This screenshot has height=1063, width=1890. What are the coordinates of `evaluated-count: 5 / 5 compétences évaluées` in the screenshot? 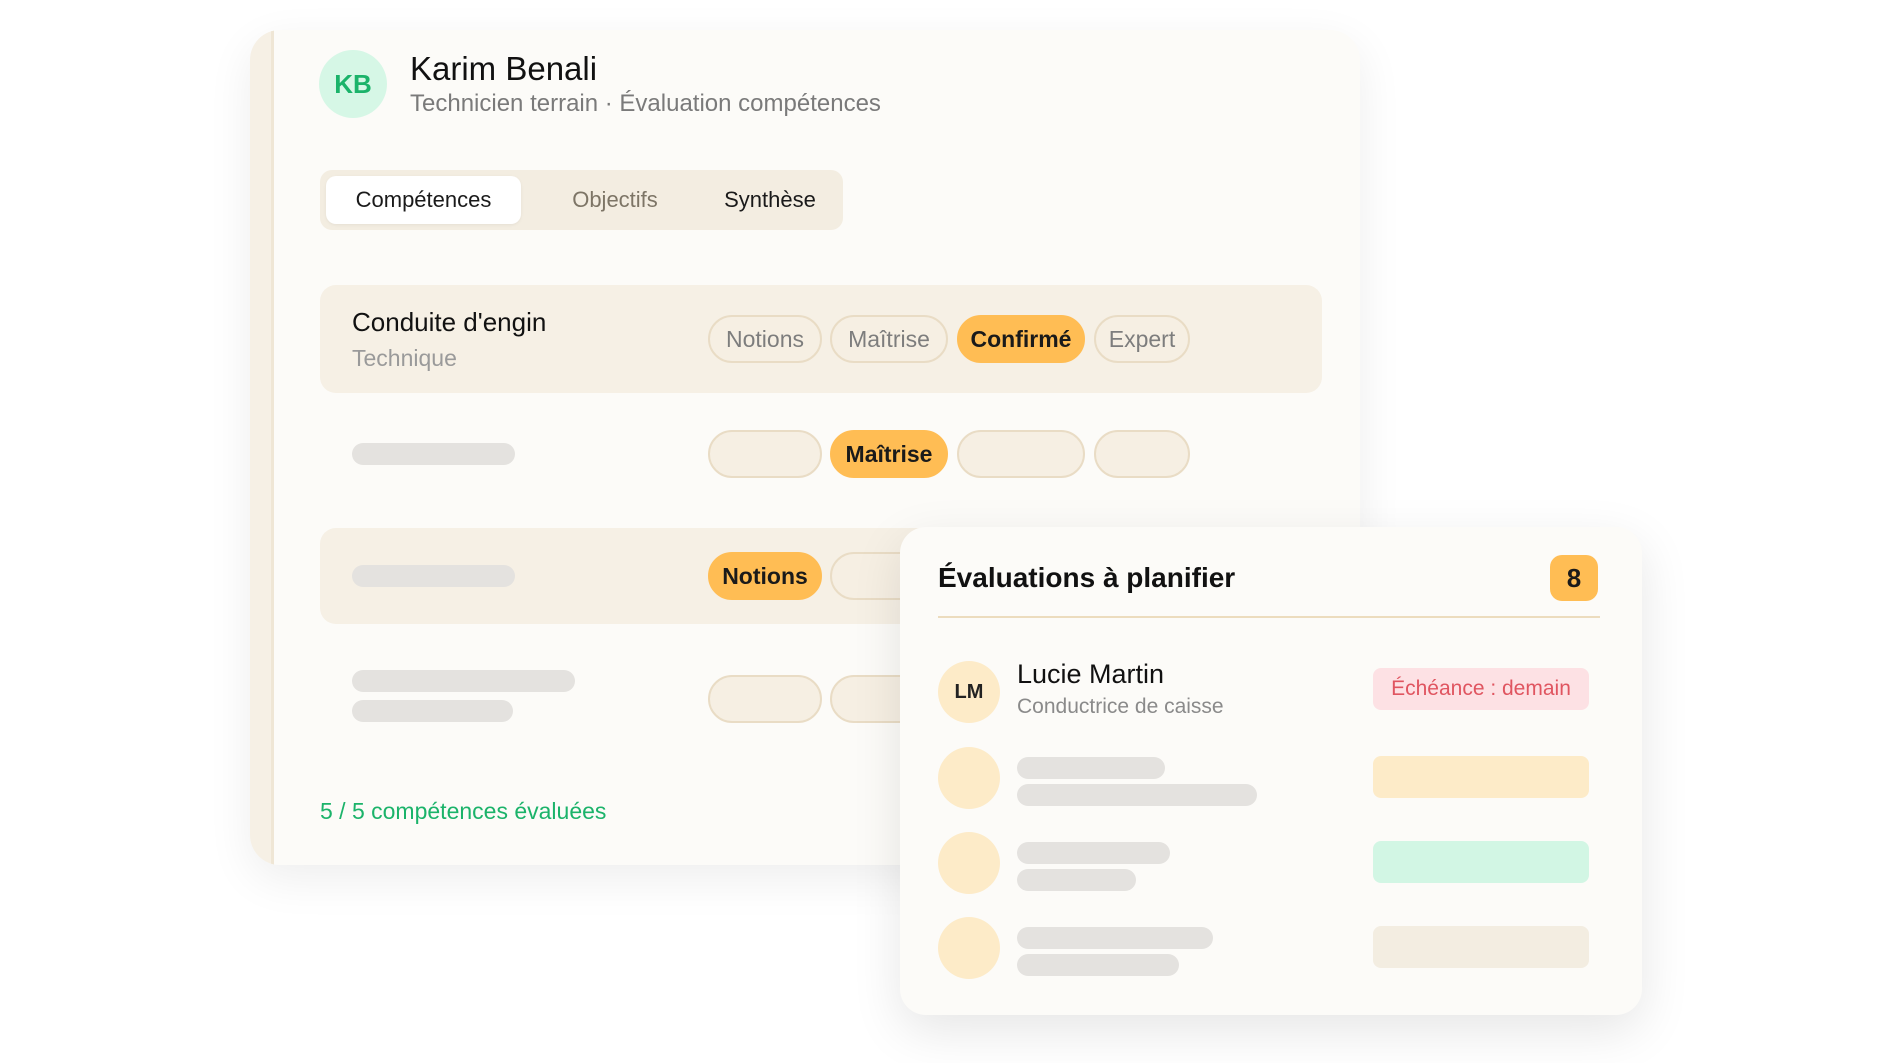 It's located at (463, 811).